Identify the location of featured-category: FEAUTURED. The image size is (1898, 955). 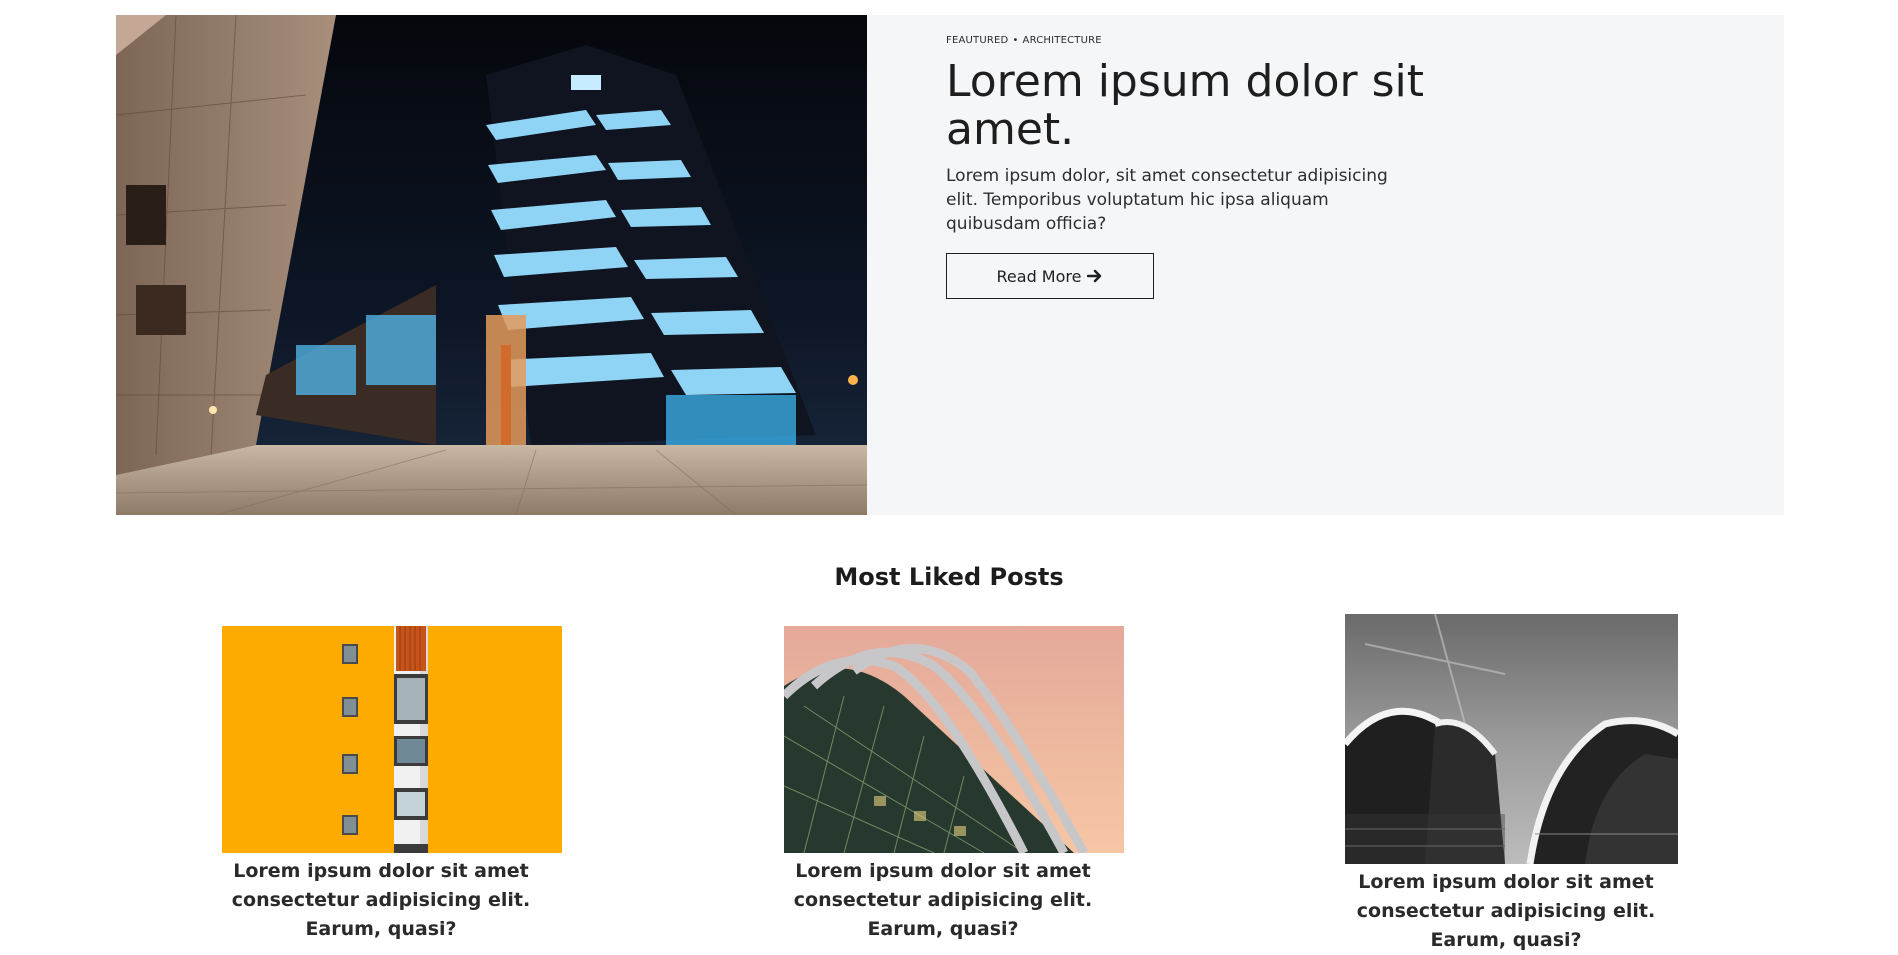
(977, 40).